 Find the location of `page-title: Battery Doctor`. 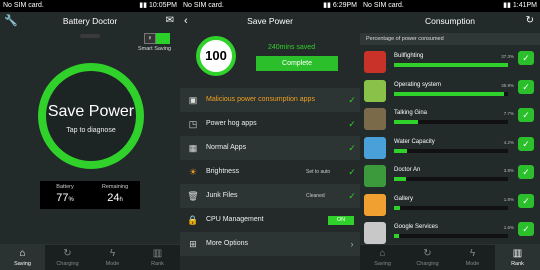

page-title: Battery Doctor is located at coordinates (90, 21).